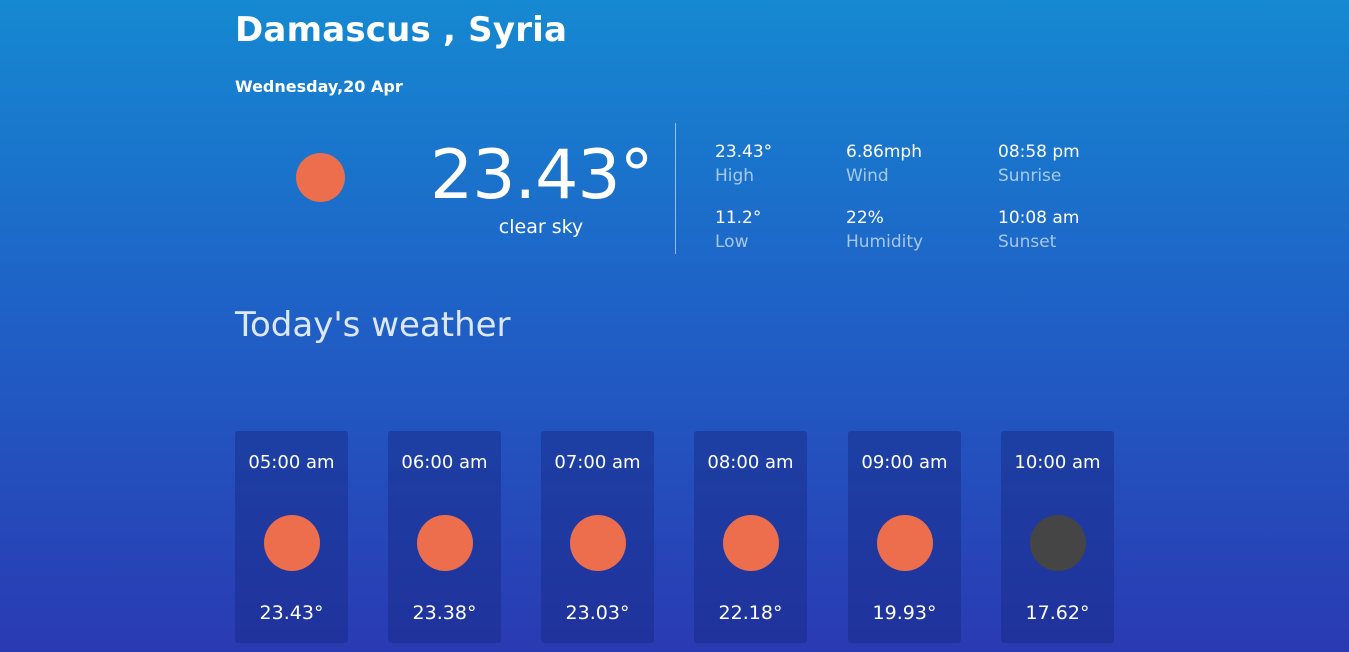 This screenshot has height=652, width=1349. What do you see at coordinates (291, 613) in the screenshot?
I see `hourly-temp: 23.43°` at bounding box center [291, 613].